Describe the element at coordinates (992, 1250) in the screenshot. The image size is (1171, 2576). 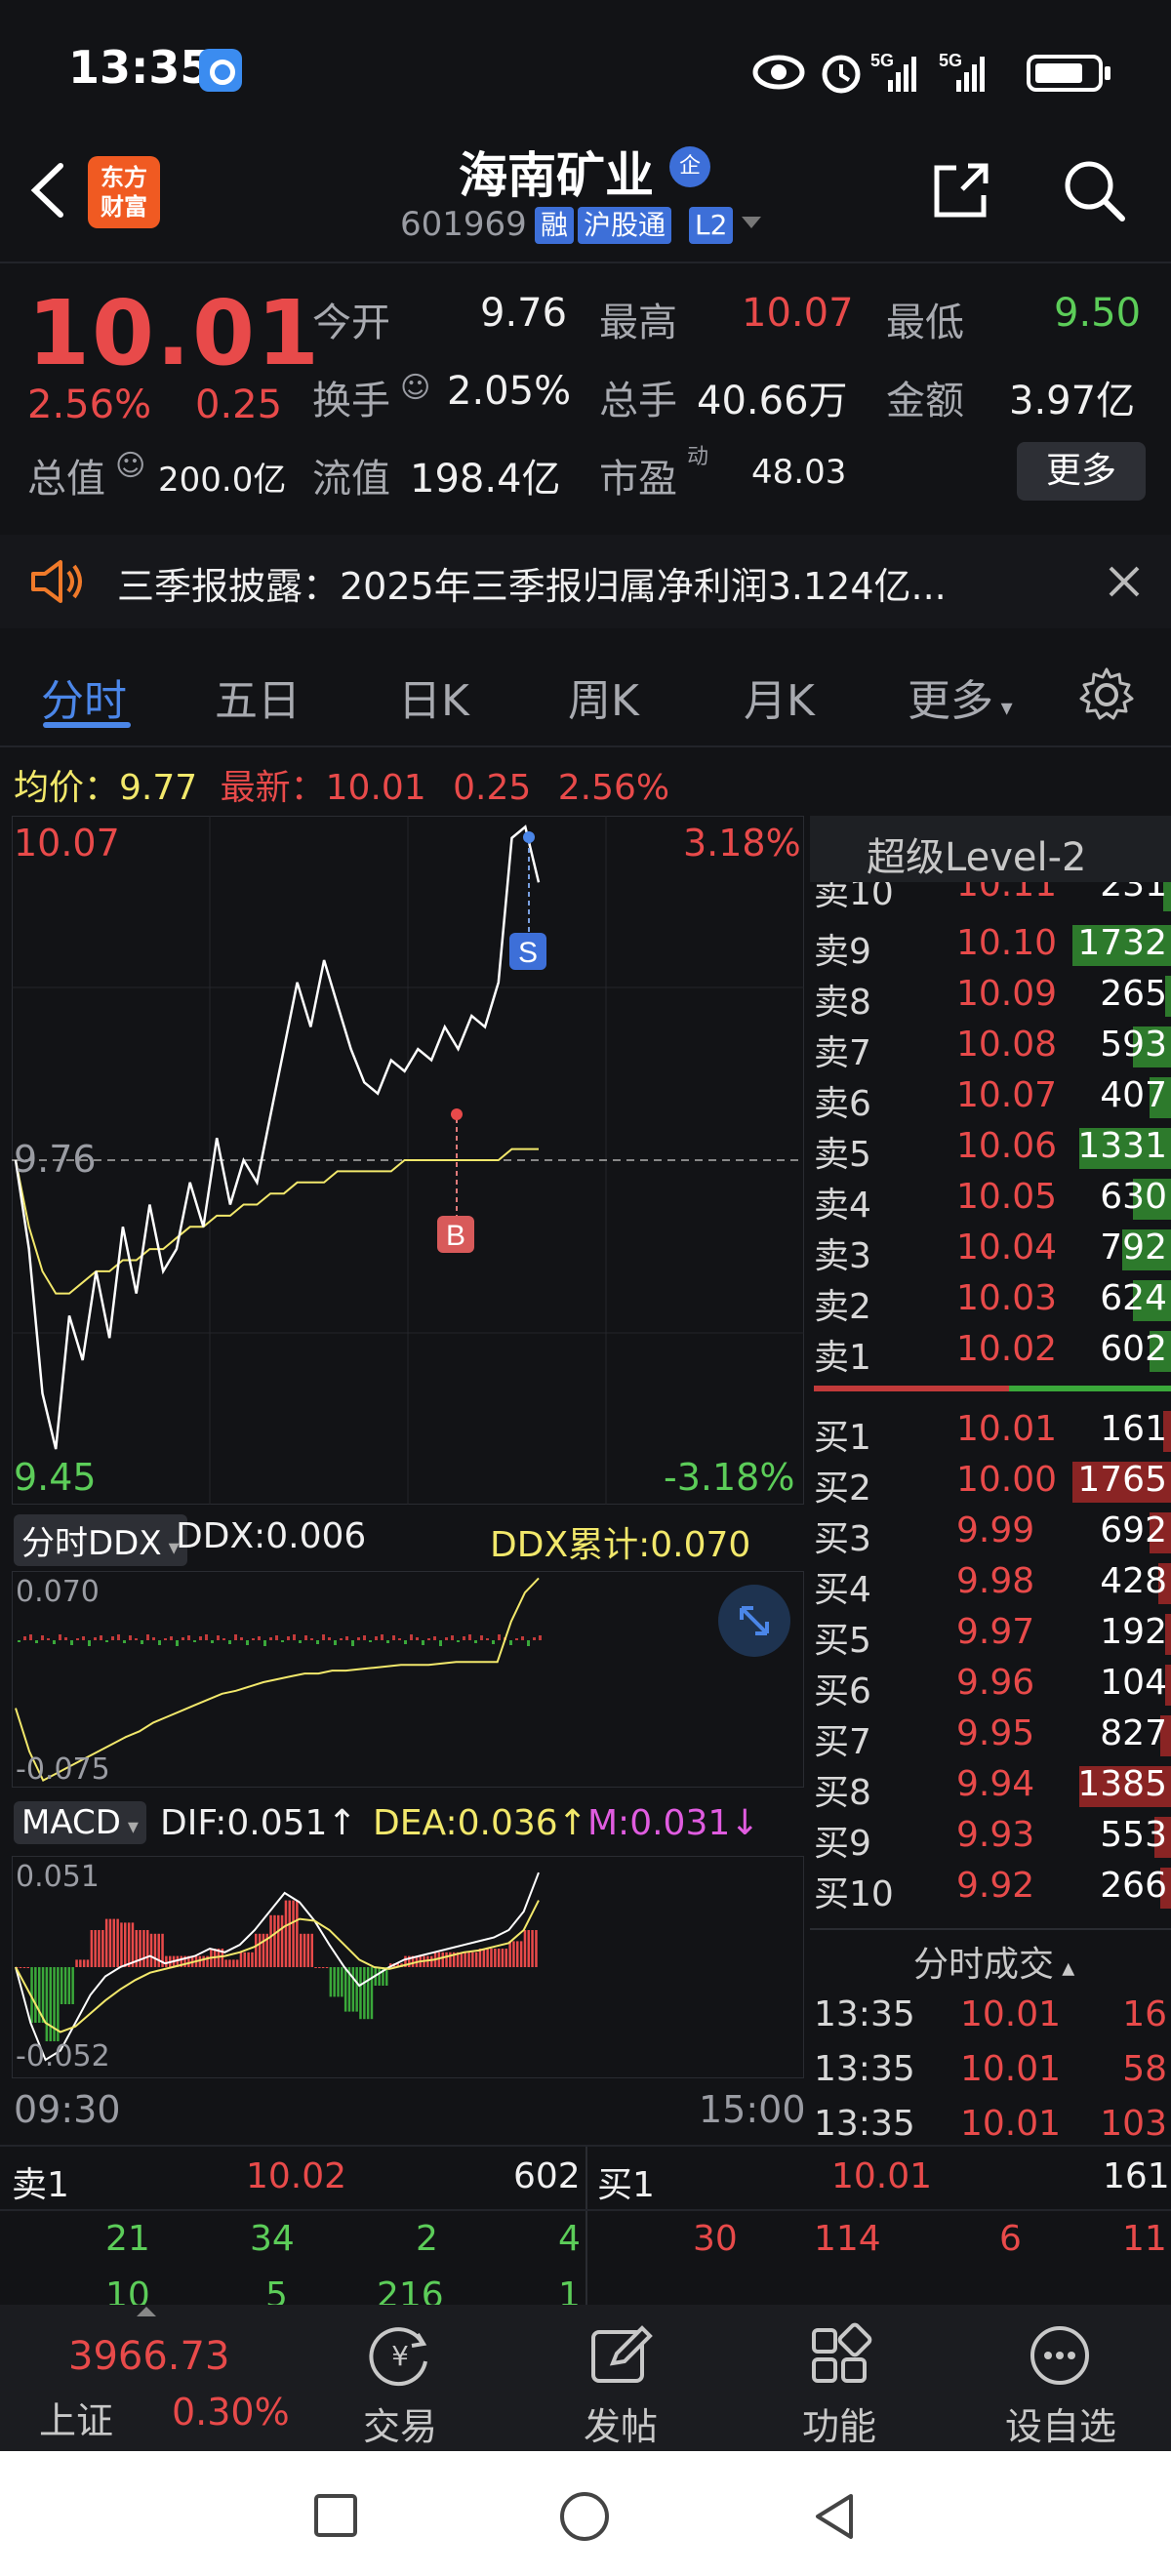
I see `sell-order-row: 卖3 10.04 792` at that location.